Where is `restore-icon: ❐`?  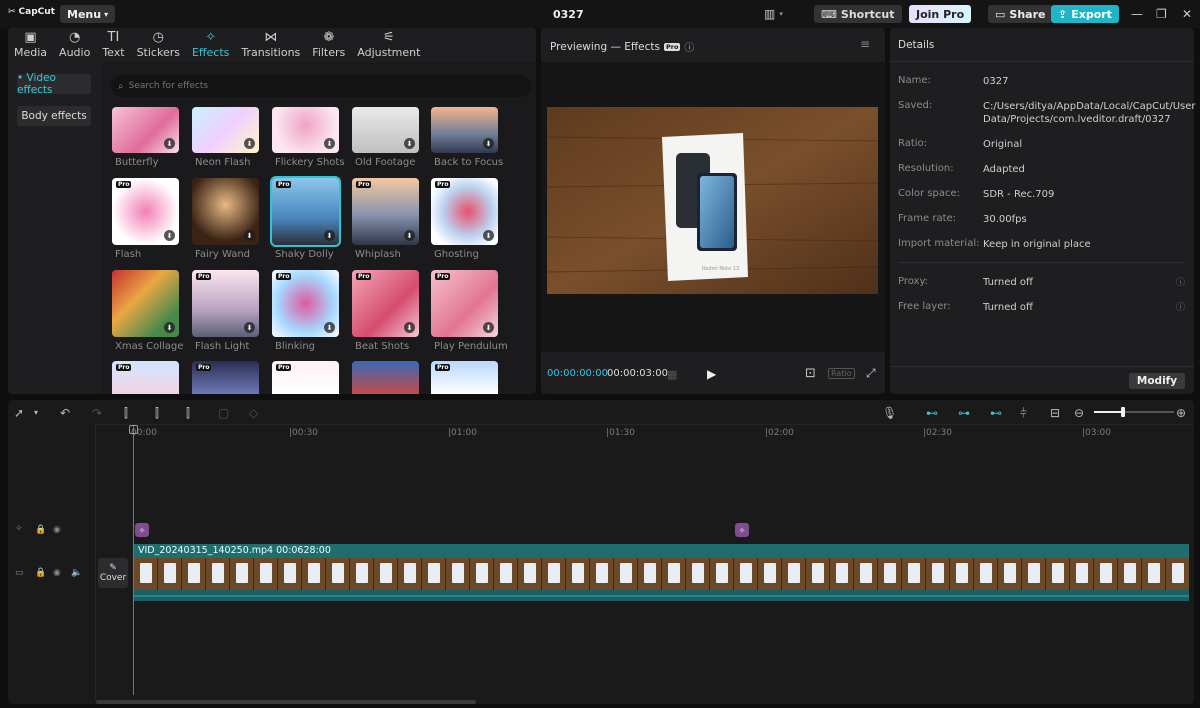 restore-icon: ❐ is located at coordinates (1161, 14).